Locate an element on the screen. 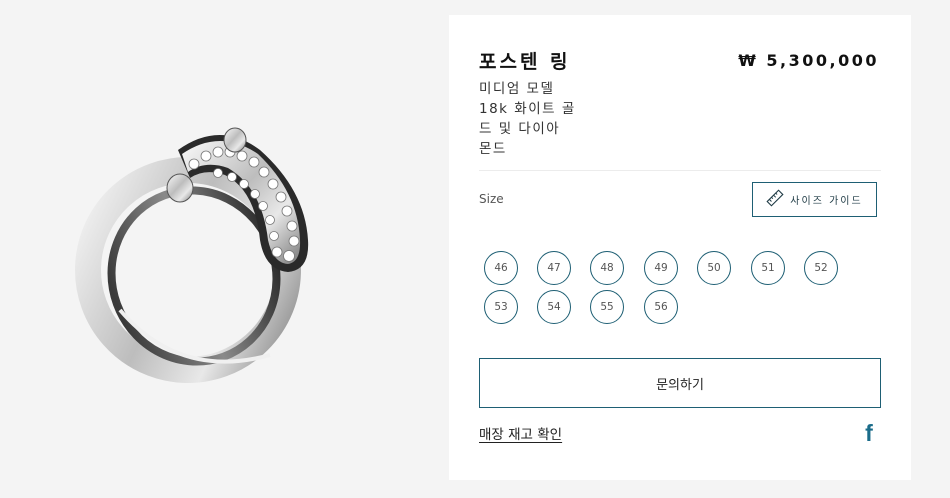 This screenshot has height=498, width=950. ruler-icon is located at coordinates (775, 199).